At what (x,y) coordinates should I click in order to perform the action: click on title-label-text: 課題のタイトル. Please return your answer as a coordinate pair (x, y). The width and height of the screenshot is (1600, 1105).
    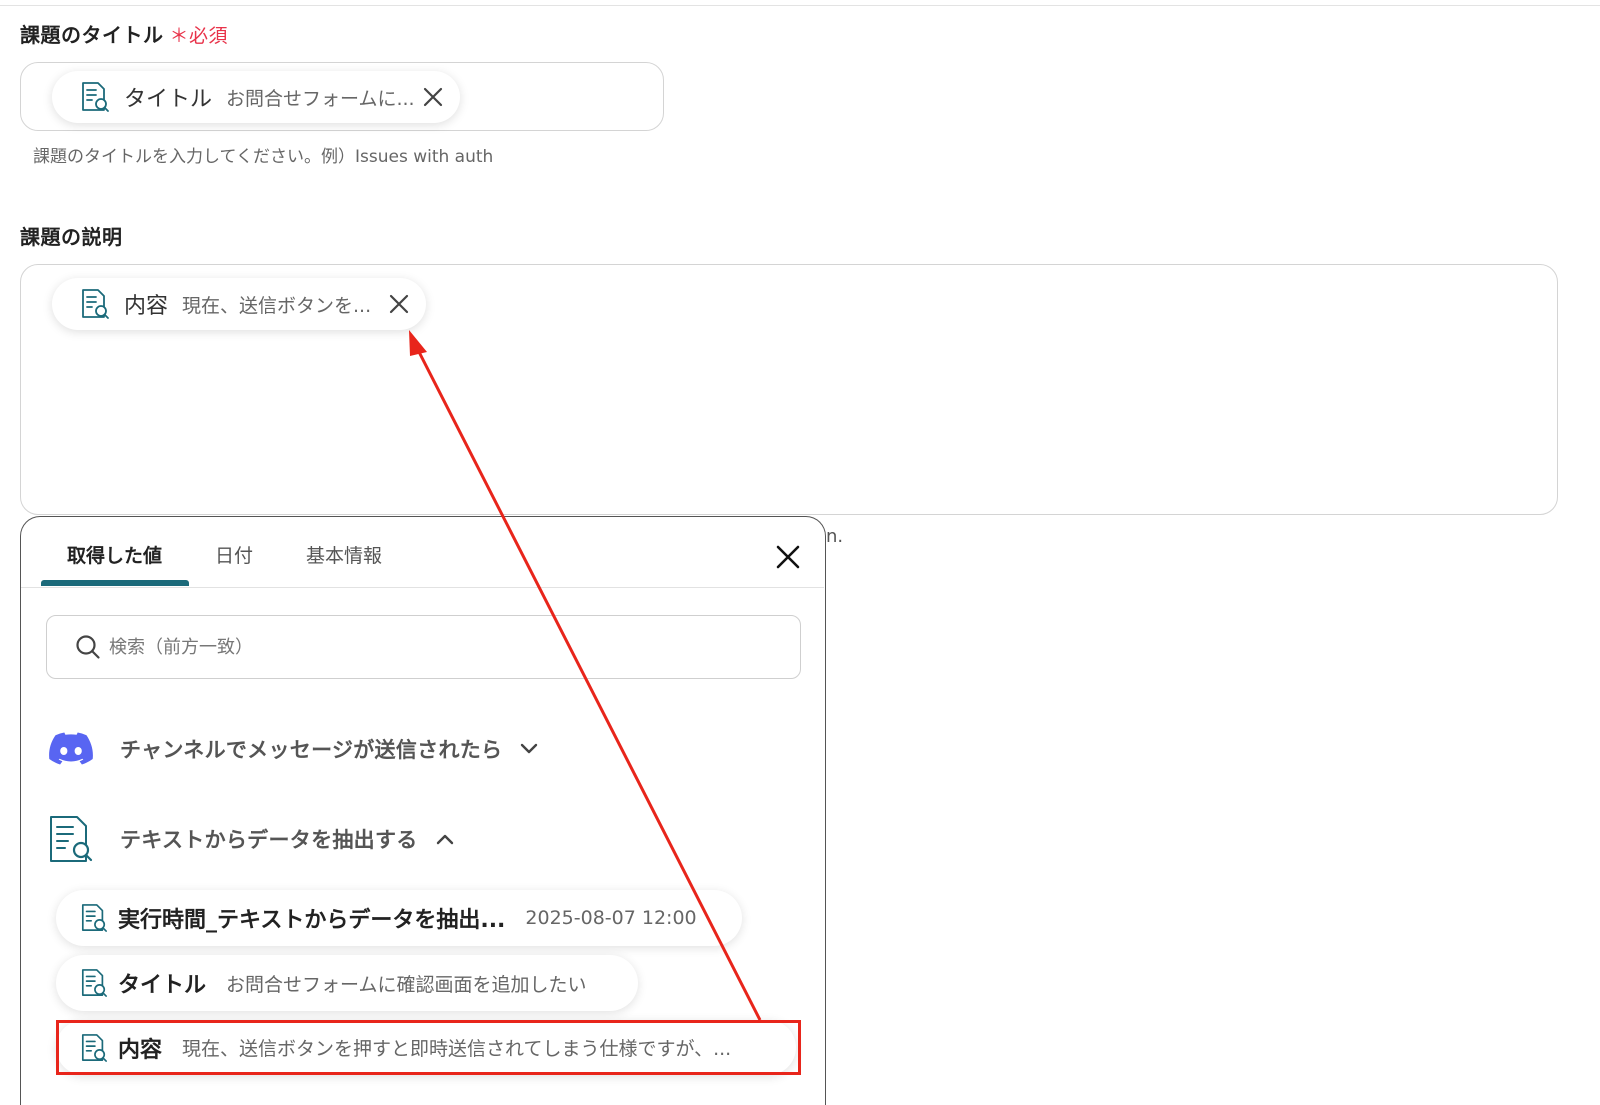
    Looking at the image, I should click on (92, 35).